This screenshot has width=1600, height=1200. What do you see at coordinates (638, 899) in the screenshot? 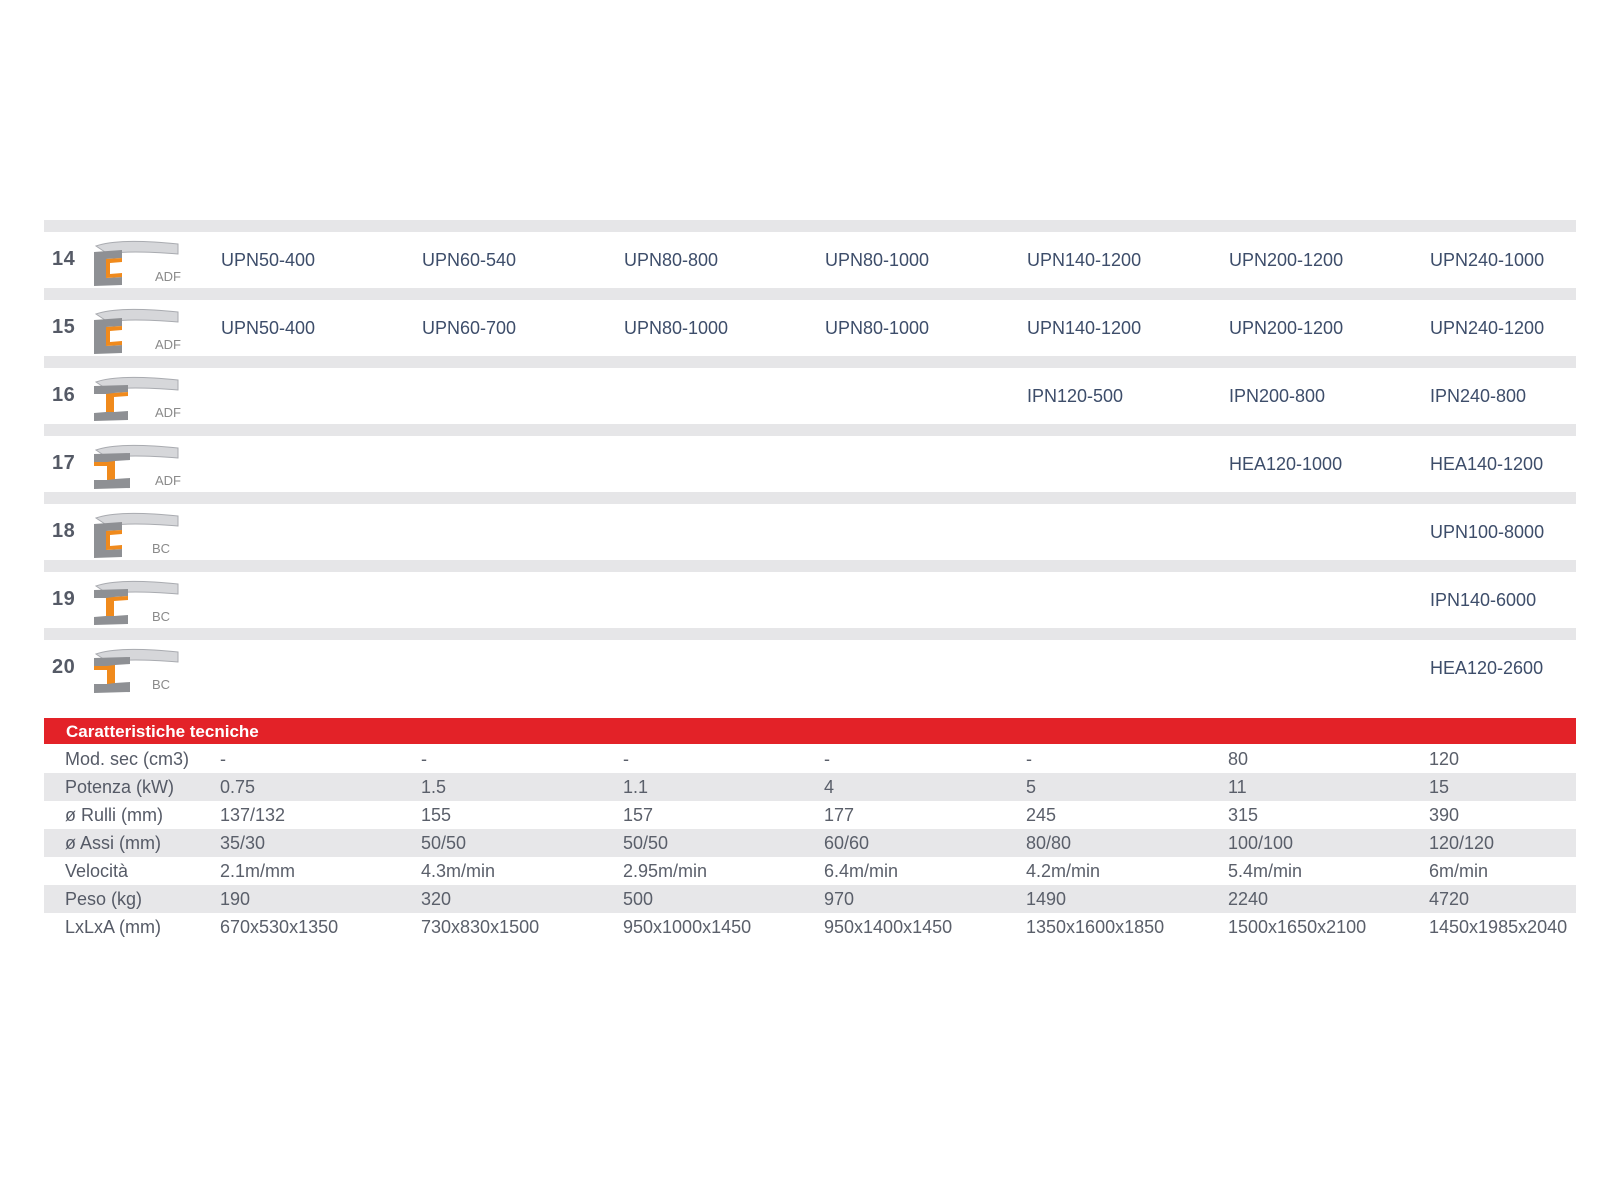
I see `tech-value: 500` at bounding box center [638, 899].